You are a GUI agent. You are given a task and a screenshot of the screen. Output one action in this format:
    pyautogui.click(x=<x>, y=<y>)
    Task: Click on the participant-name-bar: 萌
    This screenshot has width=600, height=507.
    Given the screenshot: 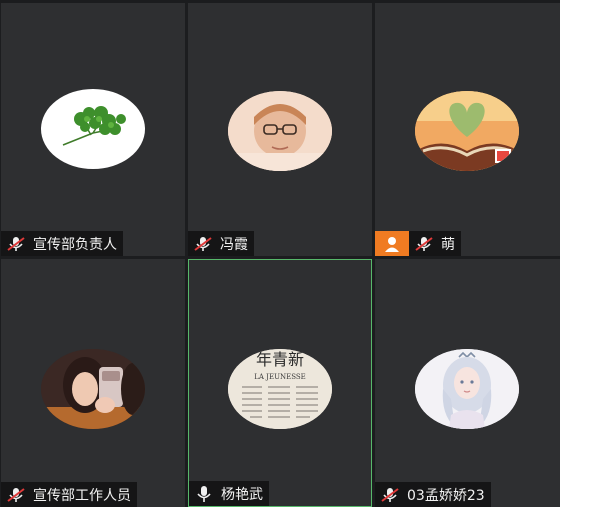 What is the action you would take?
    pyautogui.click(x=435, y=243)
    